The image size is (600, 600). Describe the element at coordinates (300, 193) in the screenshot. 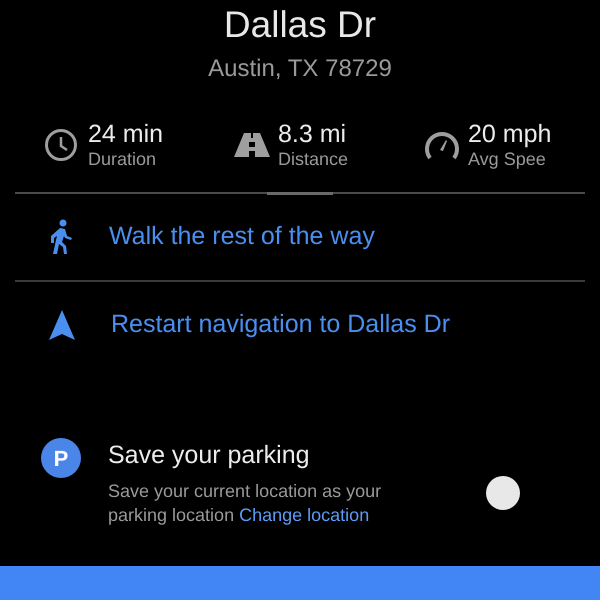

I see `drag-handle` at that location.